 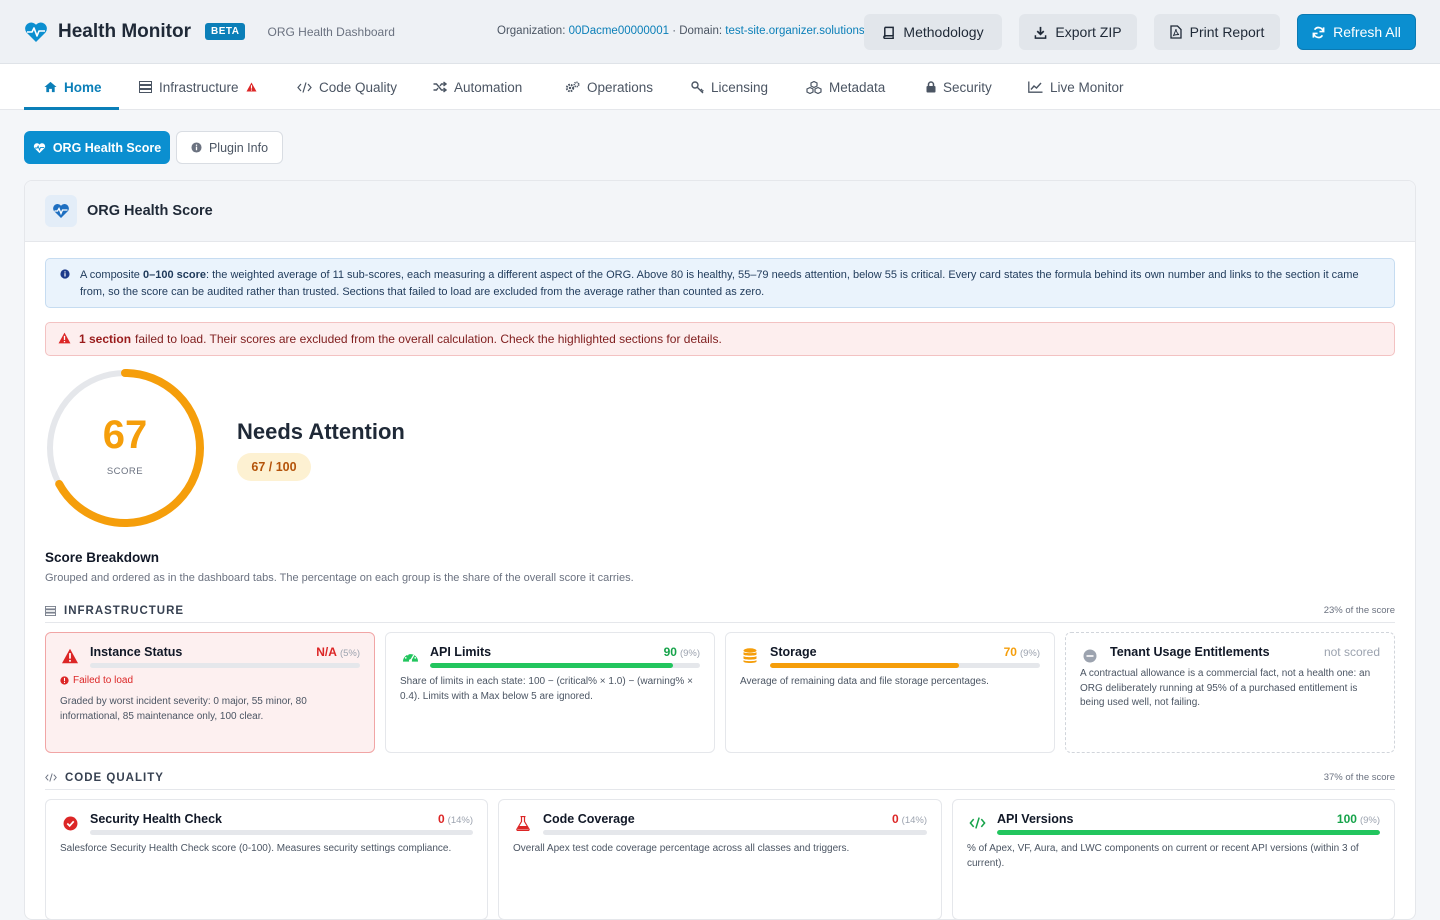 What do you see at coordinates (572, 86) in the screenshot?
I see `gears-icon` at bounding box center [572, 86].